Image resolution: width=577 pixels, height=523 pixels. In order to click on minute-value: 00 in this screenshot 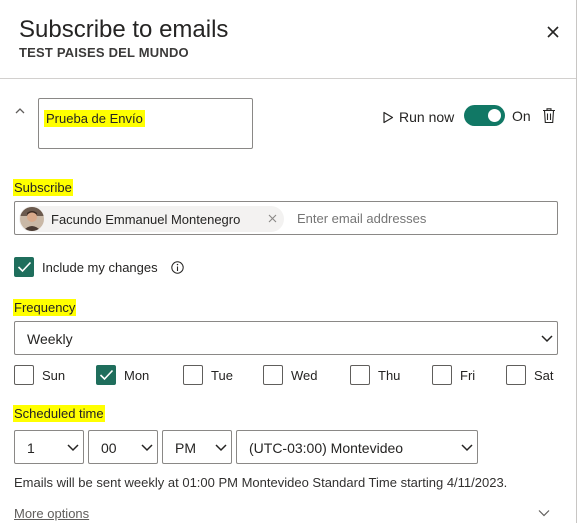, I will do `click(109, 448)`.